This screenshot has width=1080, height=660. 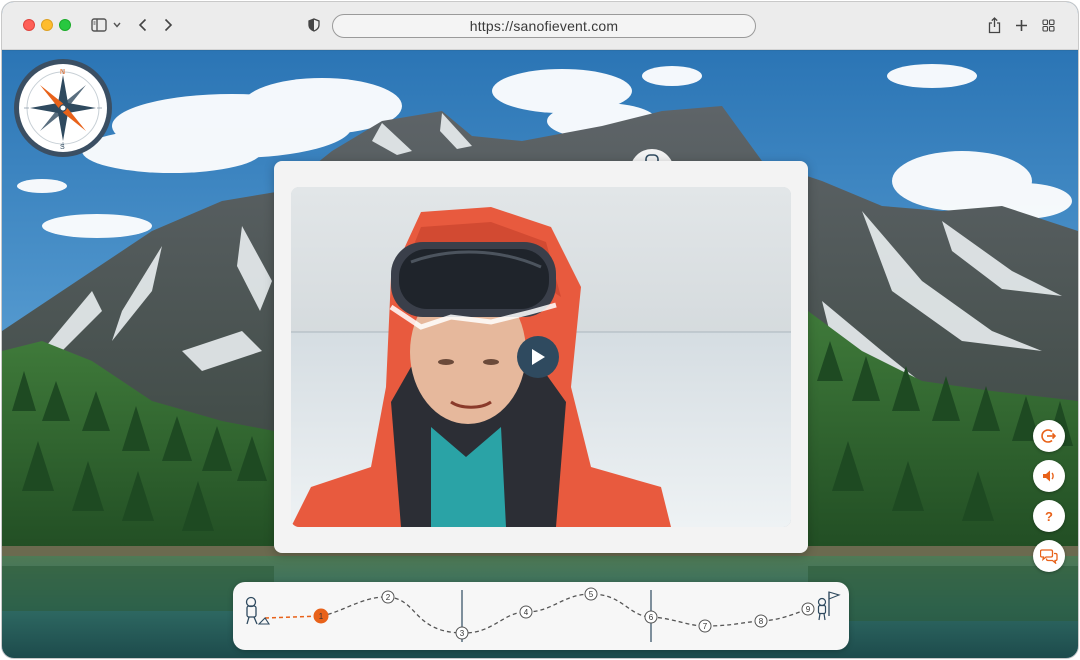 I want to click on tab-overview-icon, so click(x=1048, y=25).